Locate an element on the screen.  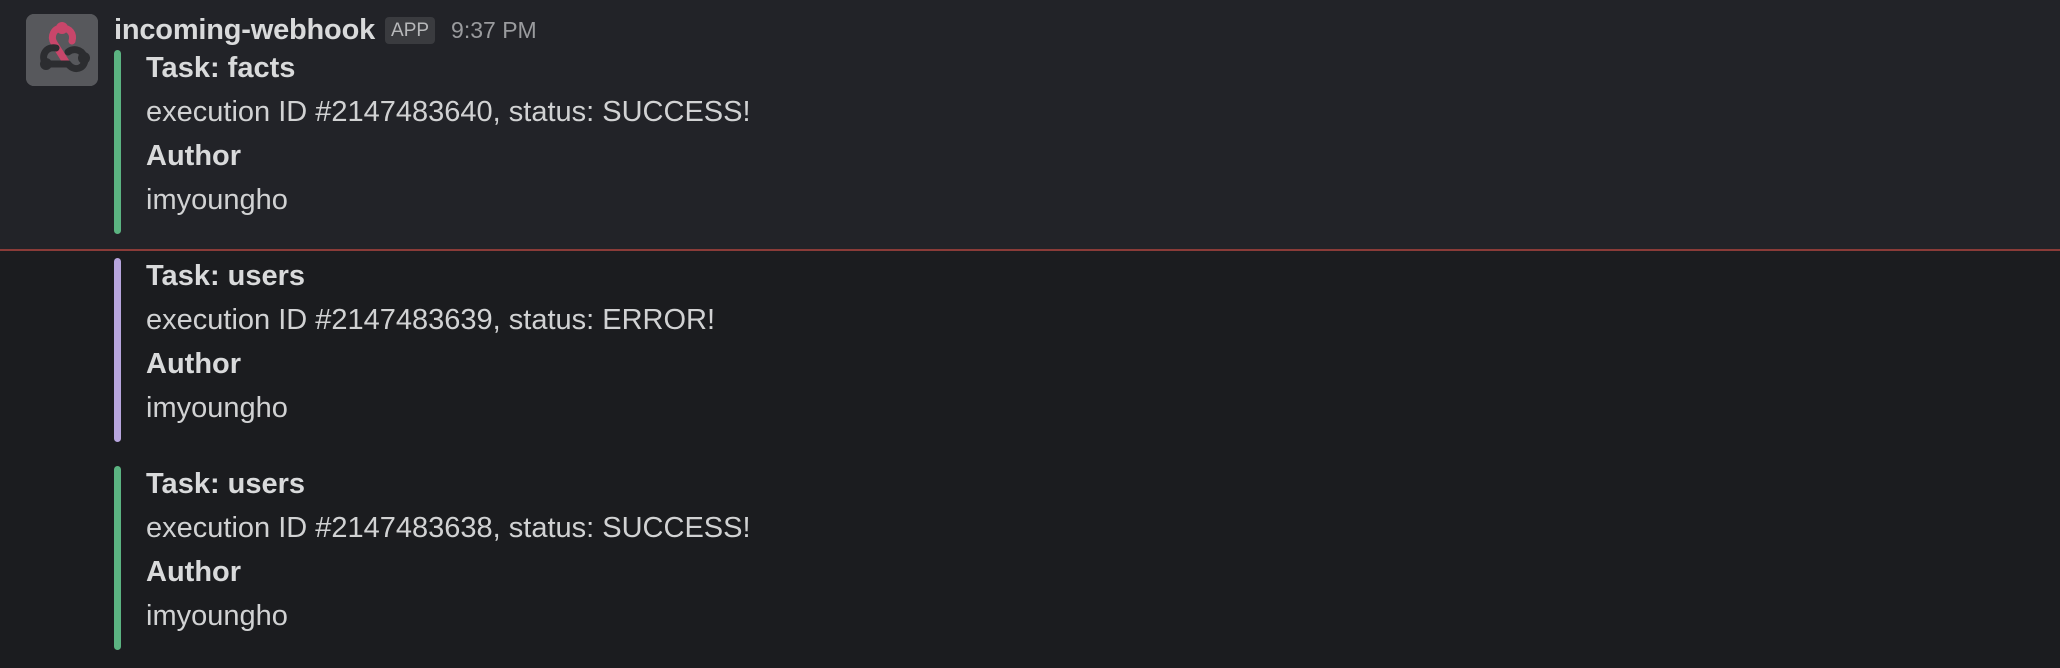
sender-name: incoming-webhook is located at coordinates (244, 30).